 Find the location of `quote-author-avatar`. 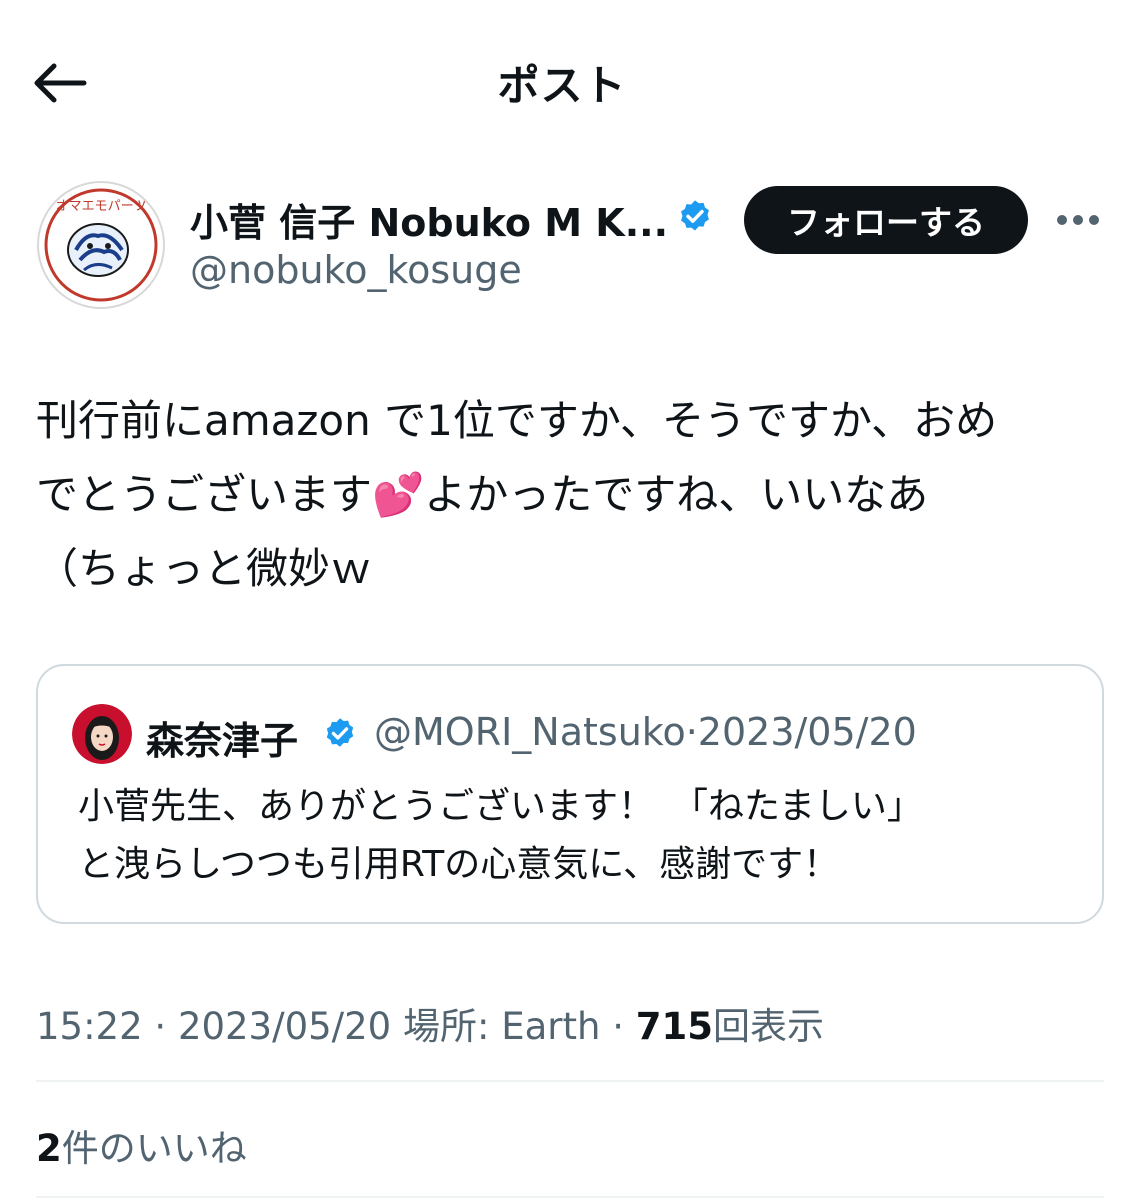

quote-author-avatar is located at coordinates (102, 734).